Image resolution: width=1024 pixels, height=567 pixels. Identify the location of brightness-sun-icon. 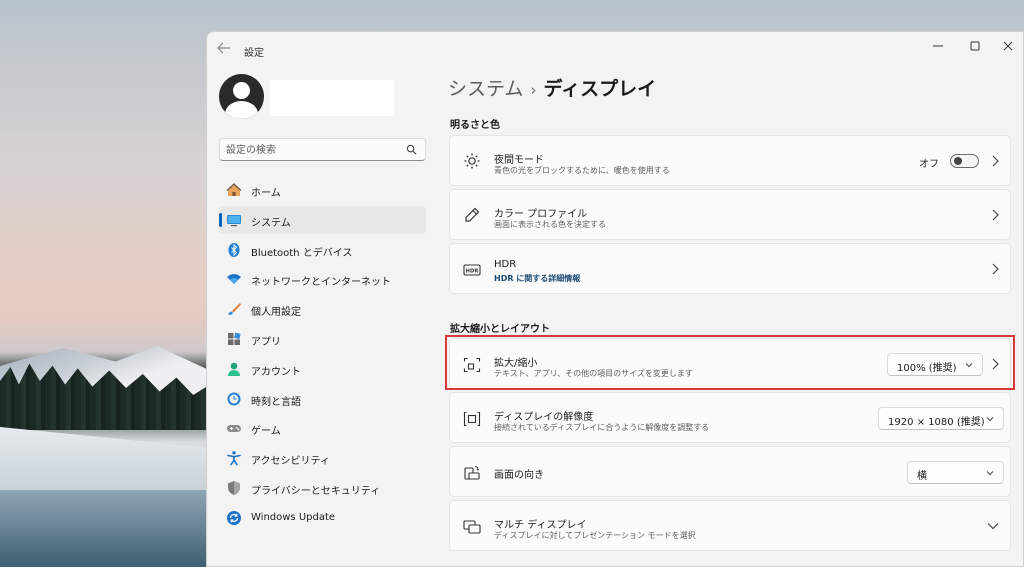
(472, 161).